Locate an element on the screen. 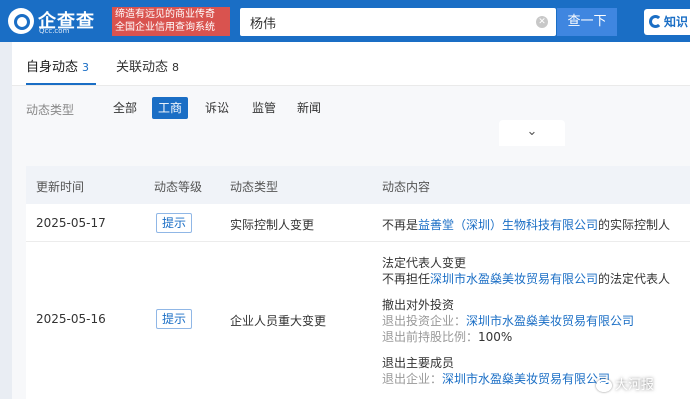 This screenshot has height=399, width=690. withdraw-company-line: 退出投资企业：深圳市水盈燊美妆贸易有限公司 is located at coordinates (508, 320).